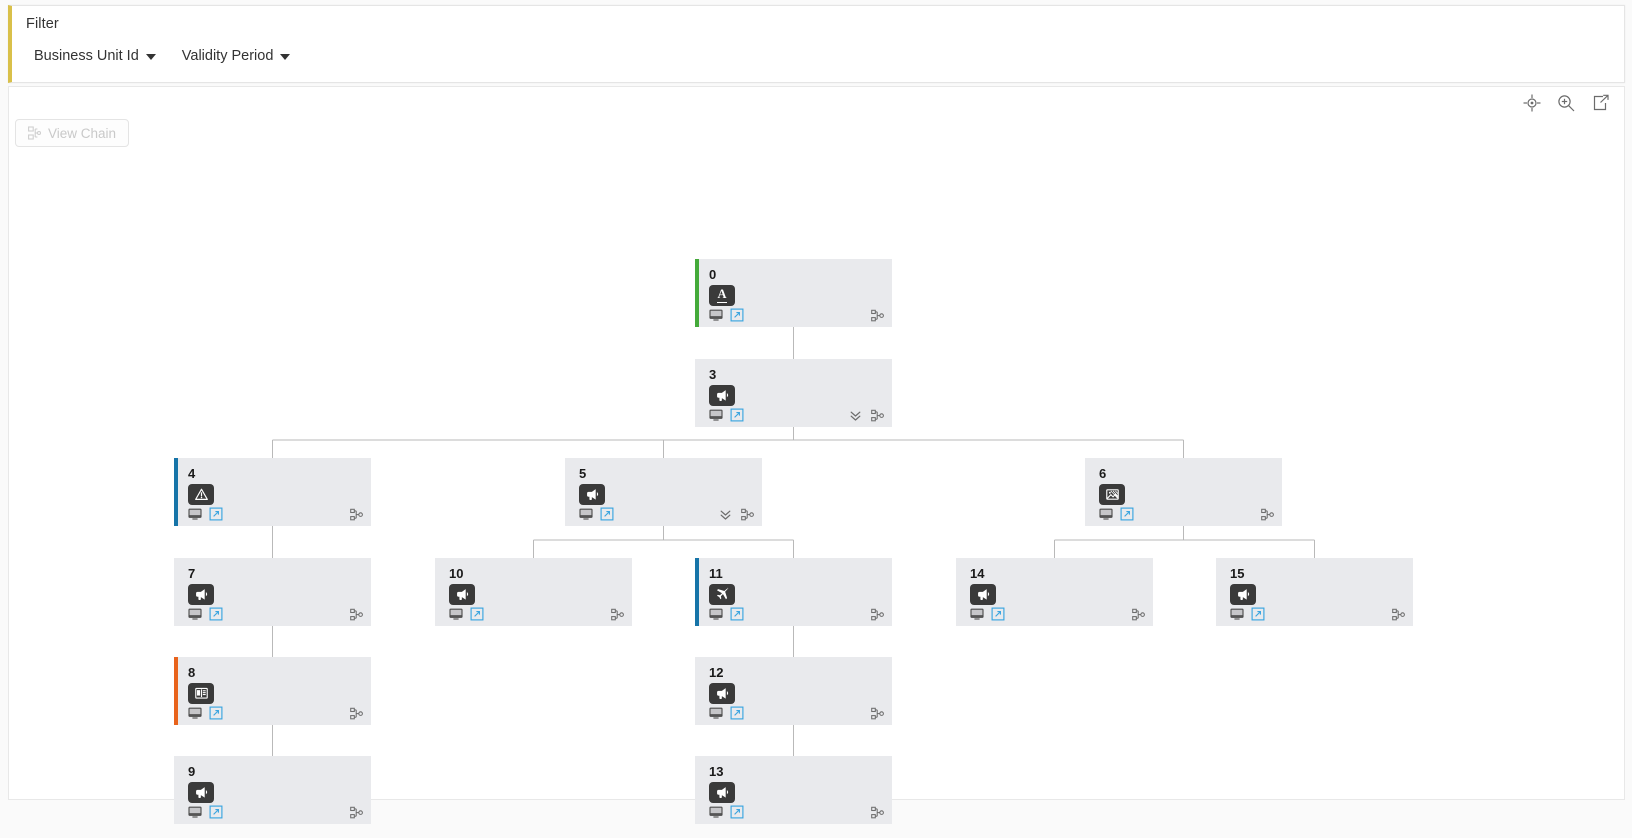 Image resolution: width=1632 pixels, height=838 pixels. I want to click on tree-node-9: 9, so click(272, 790).